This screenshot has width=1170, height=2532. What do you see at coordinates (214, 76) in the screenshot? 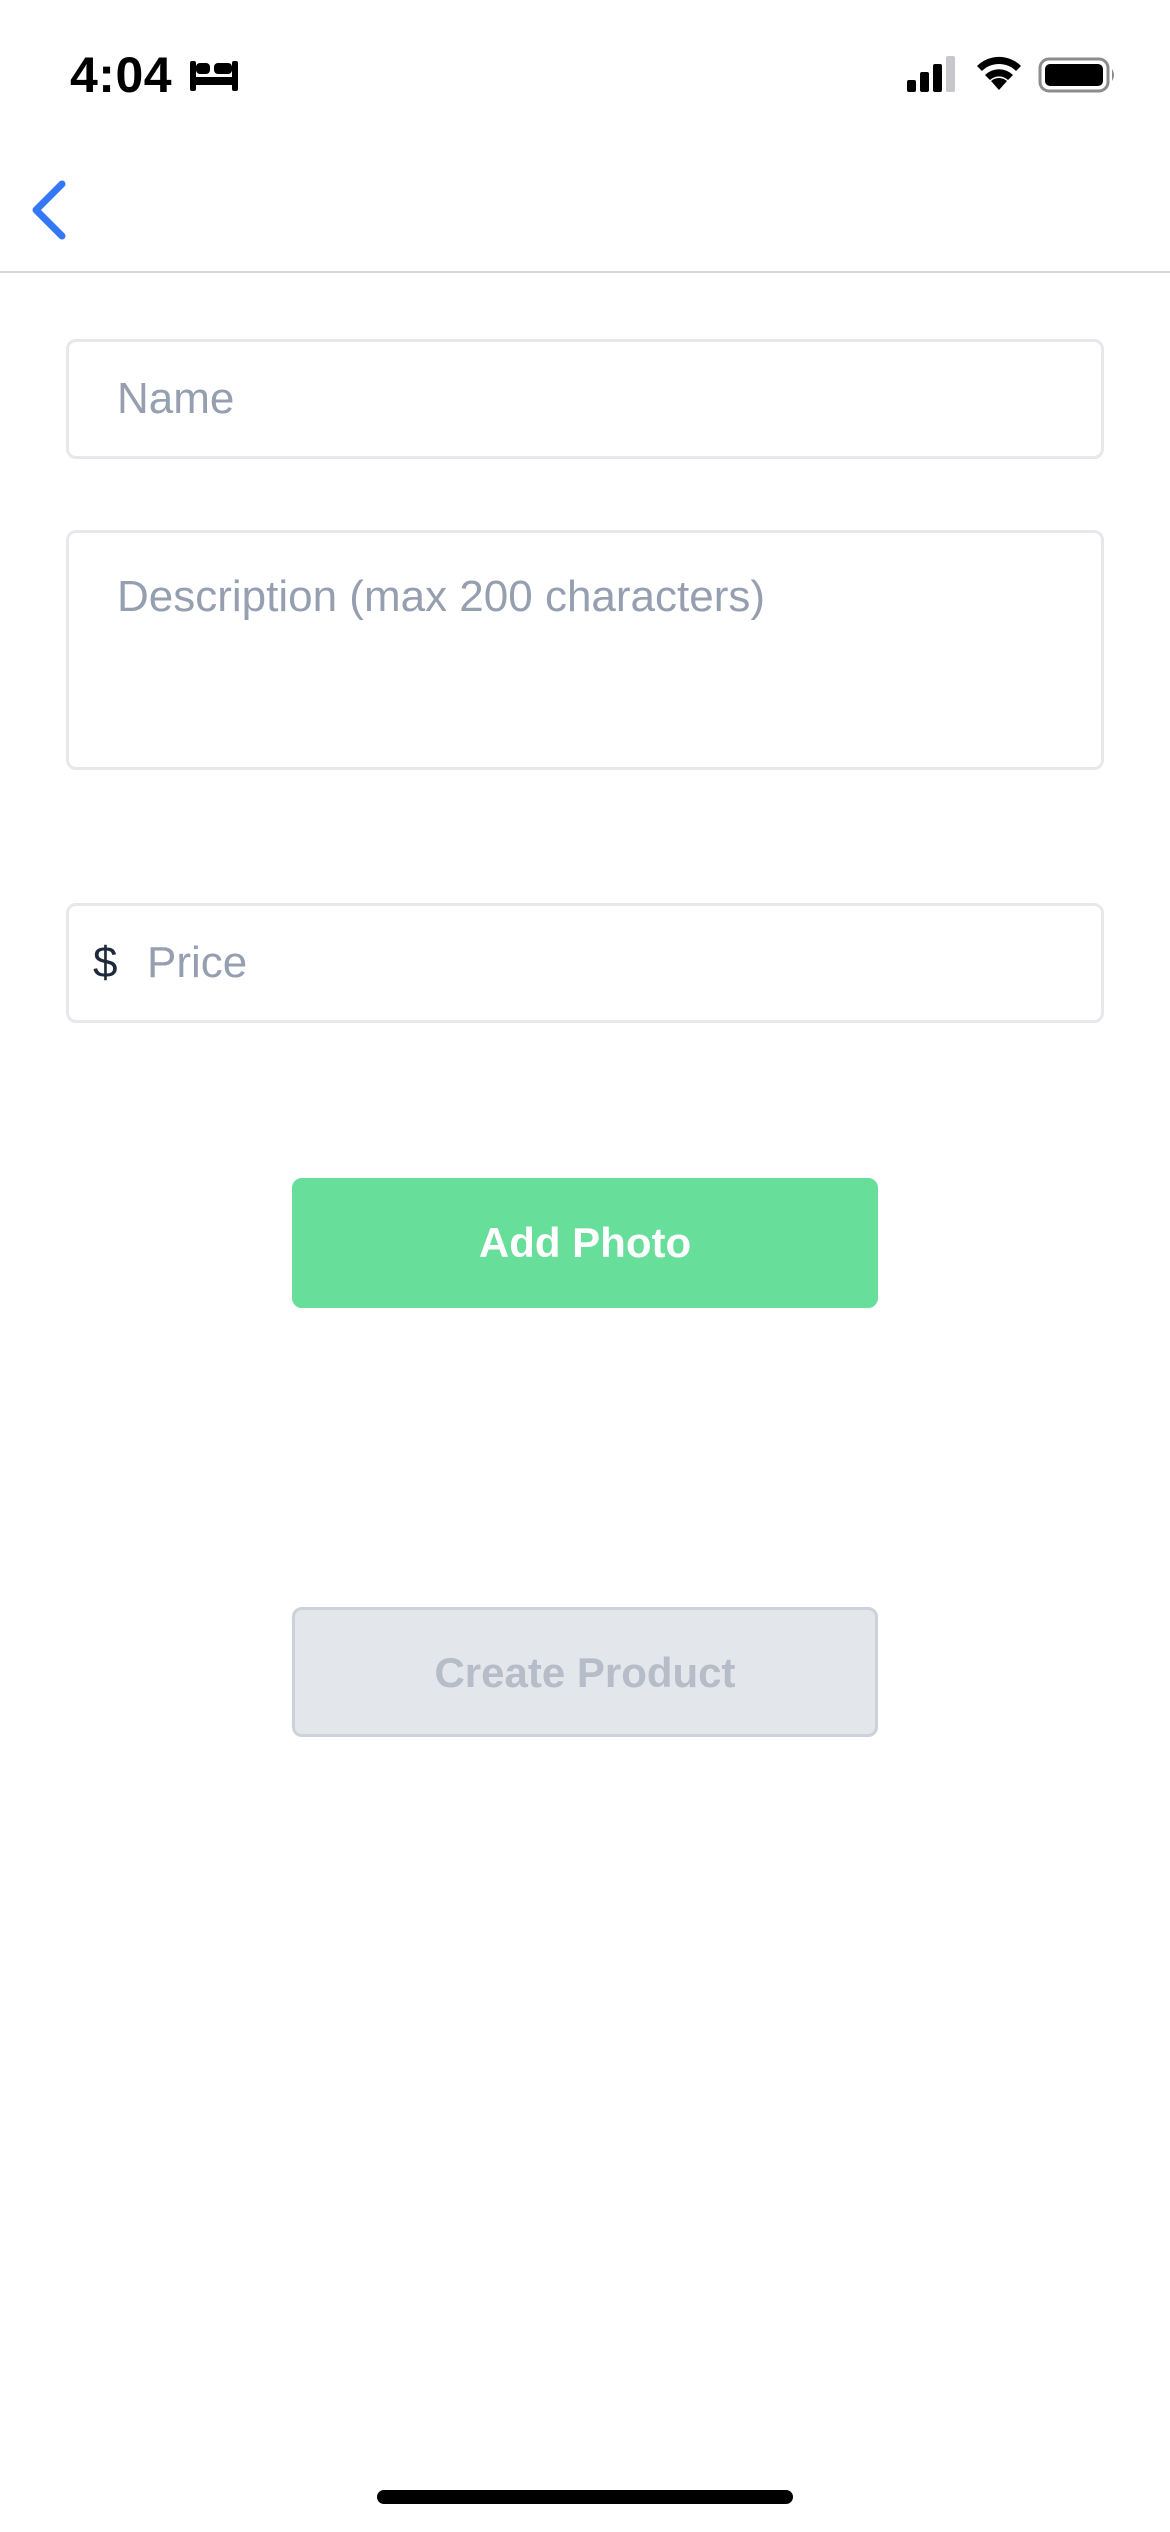
I see `sleep-focus-icon` at bounding box center [214, 76].